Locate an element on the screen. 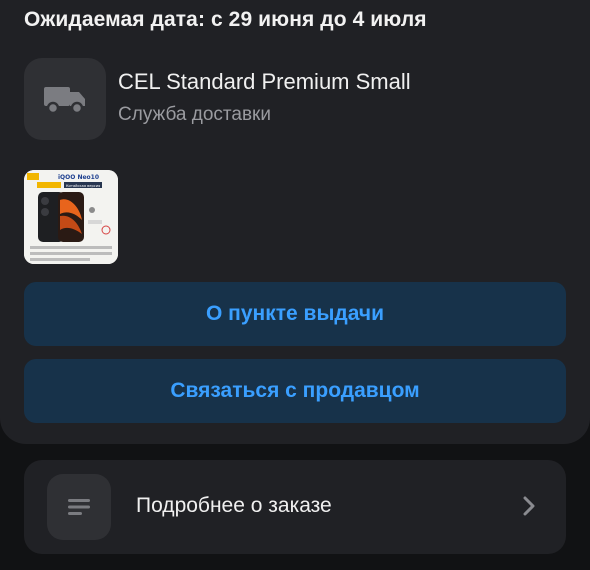  pickup-point-button: О пункте выдачи is located at coordinates (295, 314).